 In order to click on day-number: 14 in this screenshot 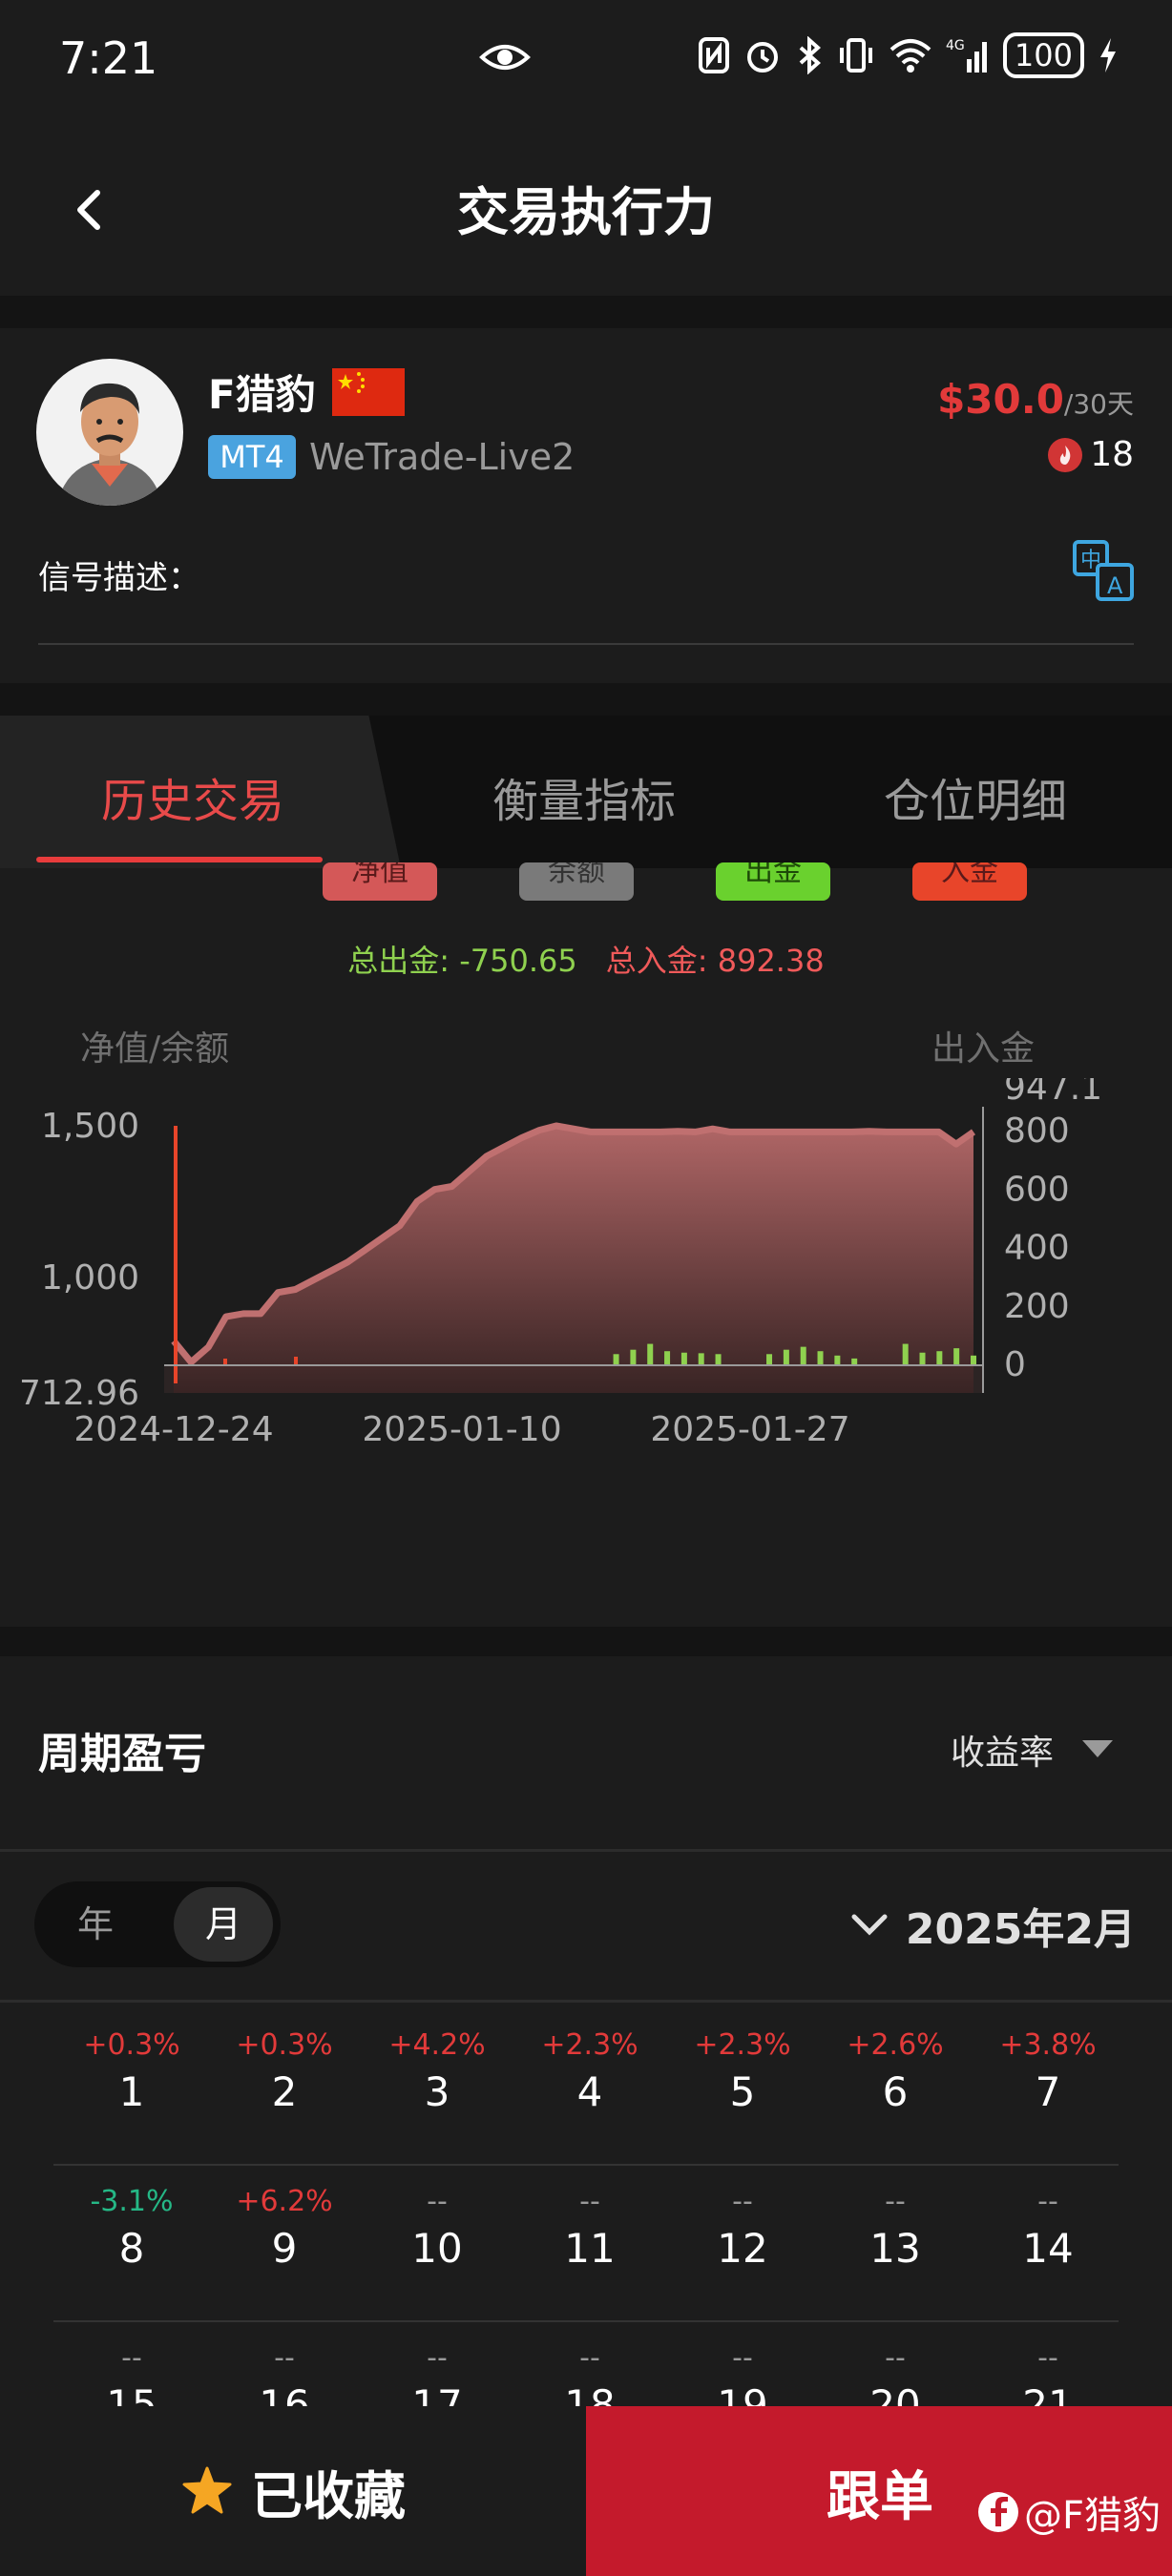, I will do `click(1048, 2248)`.